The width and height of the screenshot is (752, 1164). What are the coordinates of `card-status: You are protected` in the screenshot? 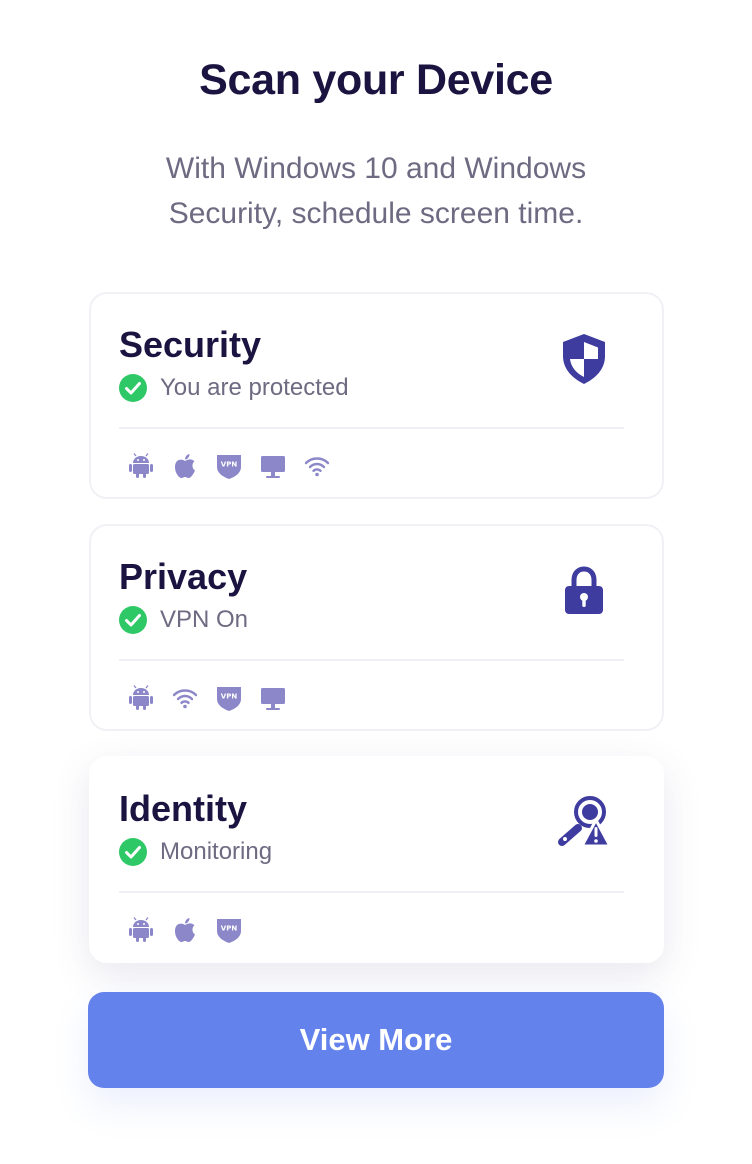 It's located at (234, 388).